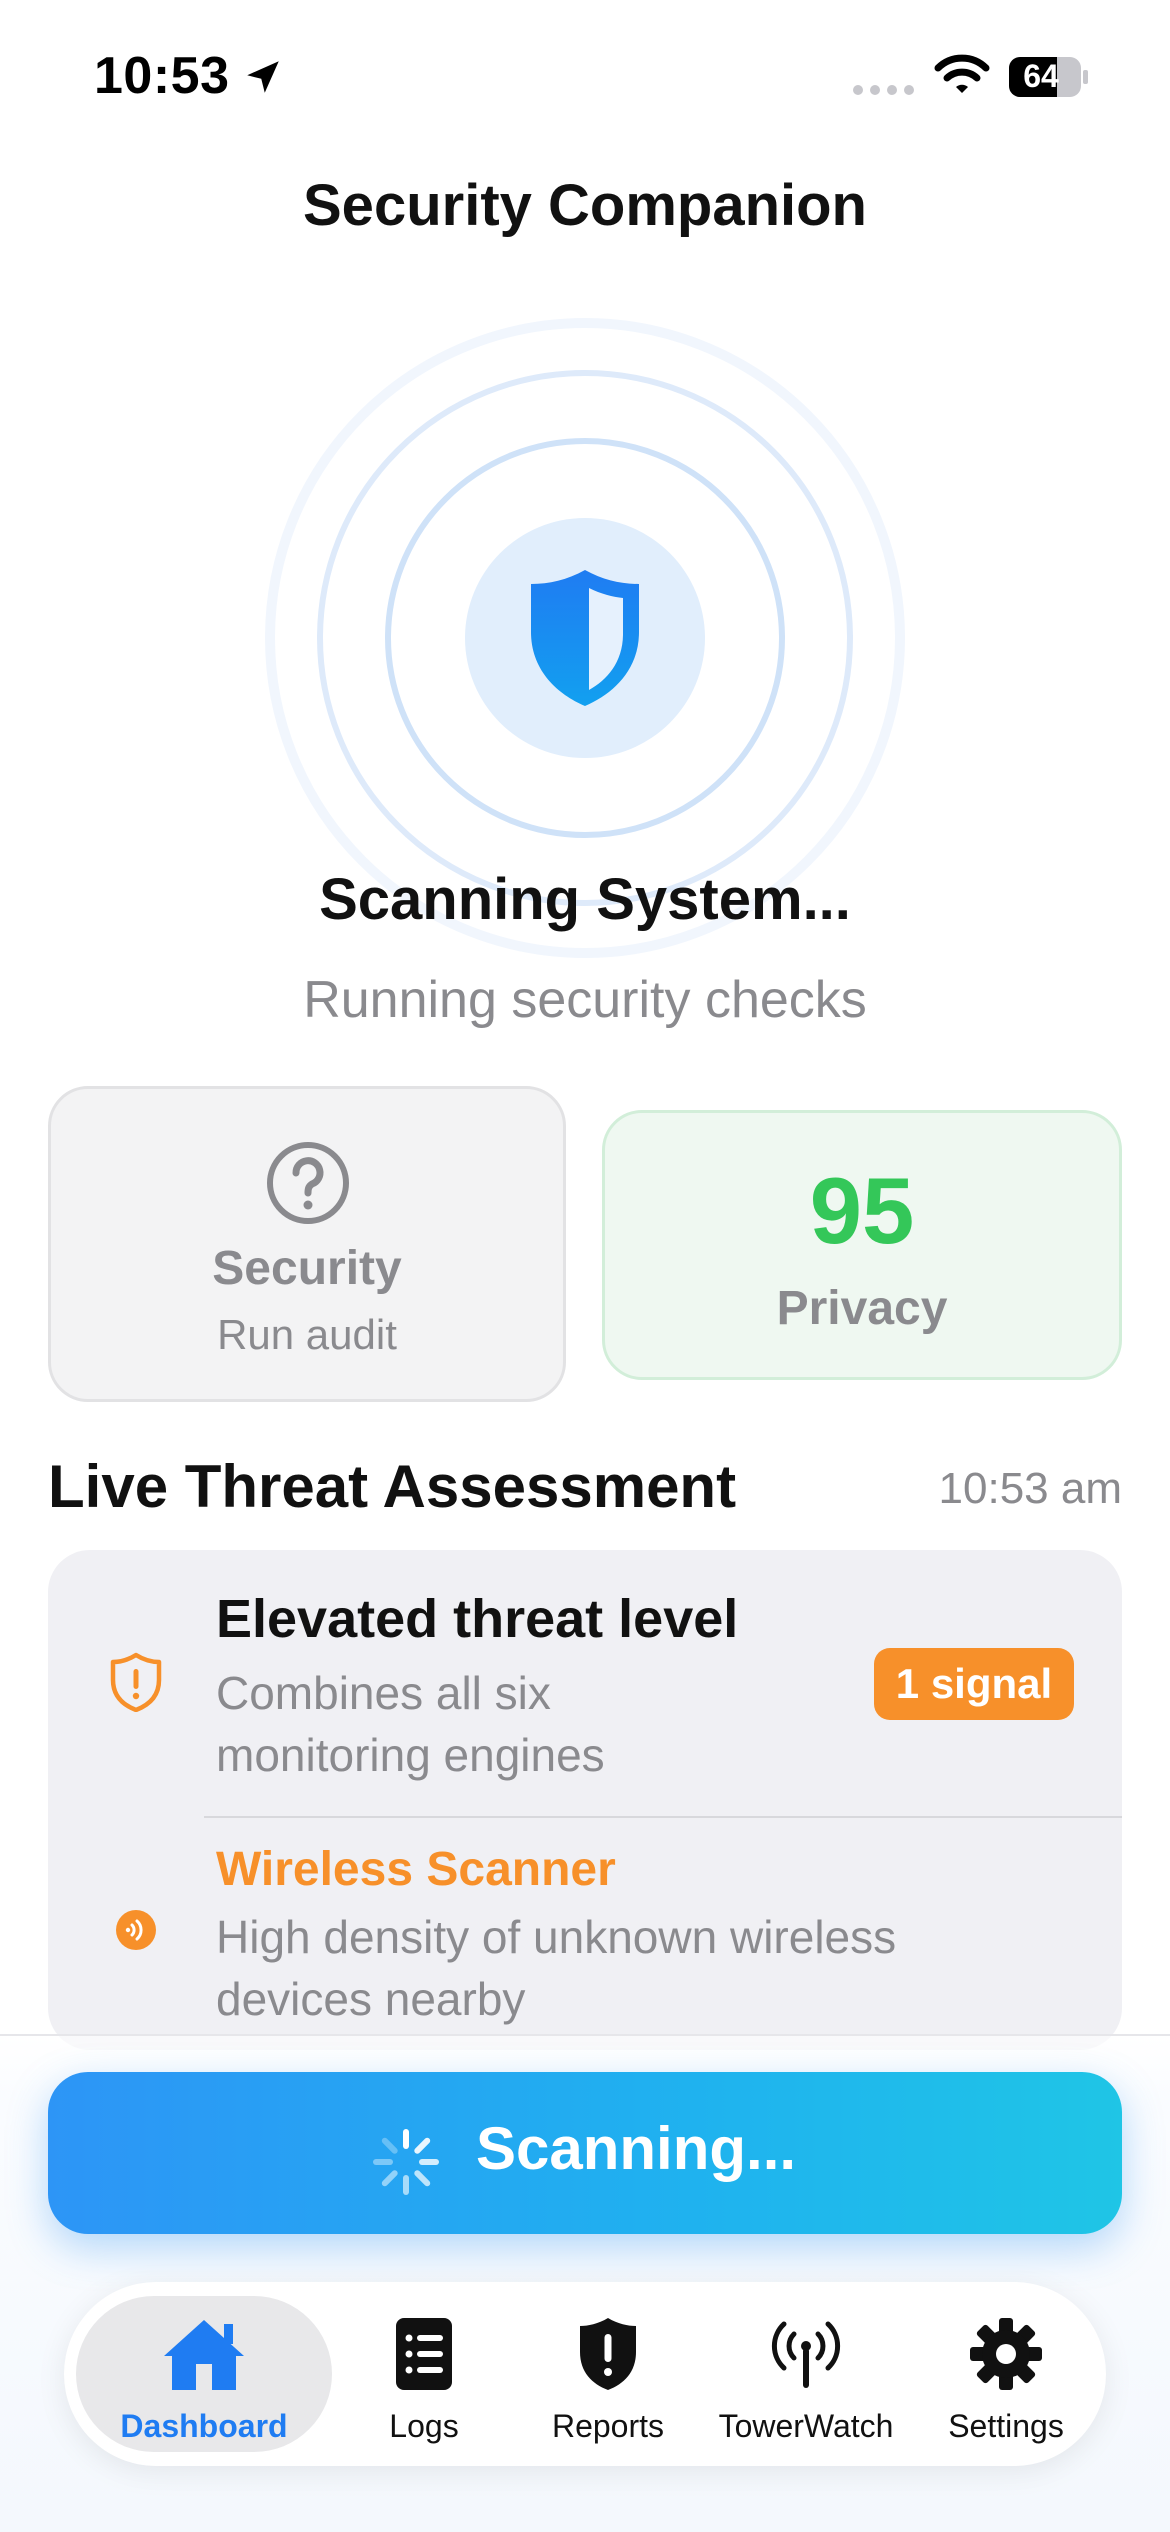 The height and width of the screenshot is (2532, 1170). What do you see at coordinates (416, 1869) in the screenshot?
I see `signal-title: Wireless Scanner` at bounding box center [416, 1869].